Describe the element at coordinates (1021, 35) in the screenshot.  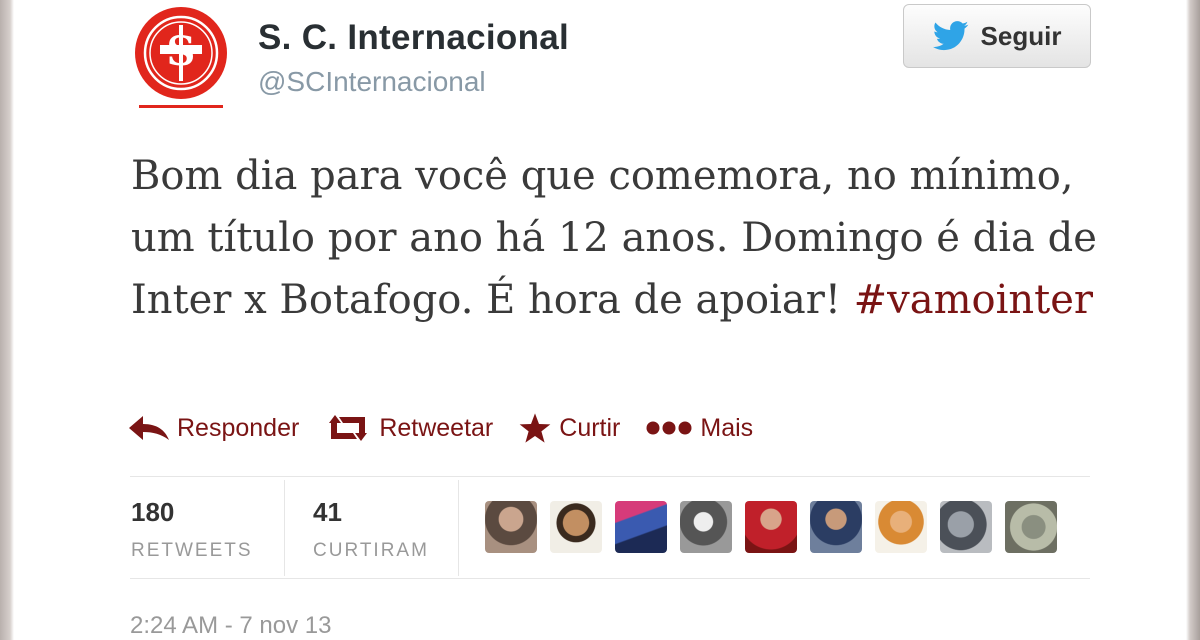
I see `follow-button-label: Seguir` at that location.